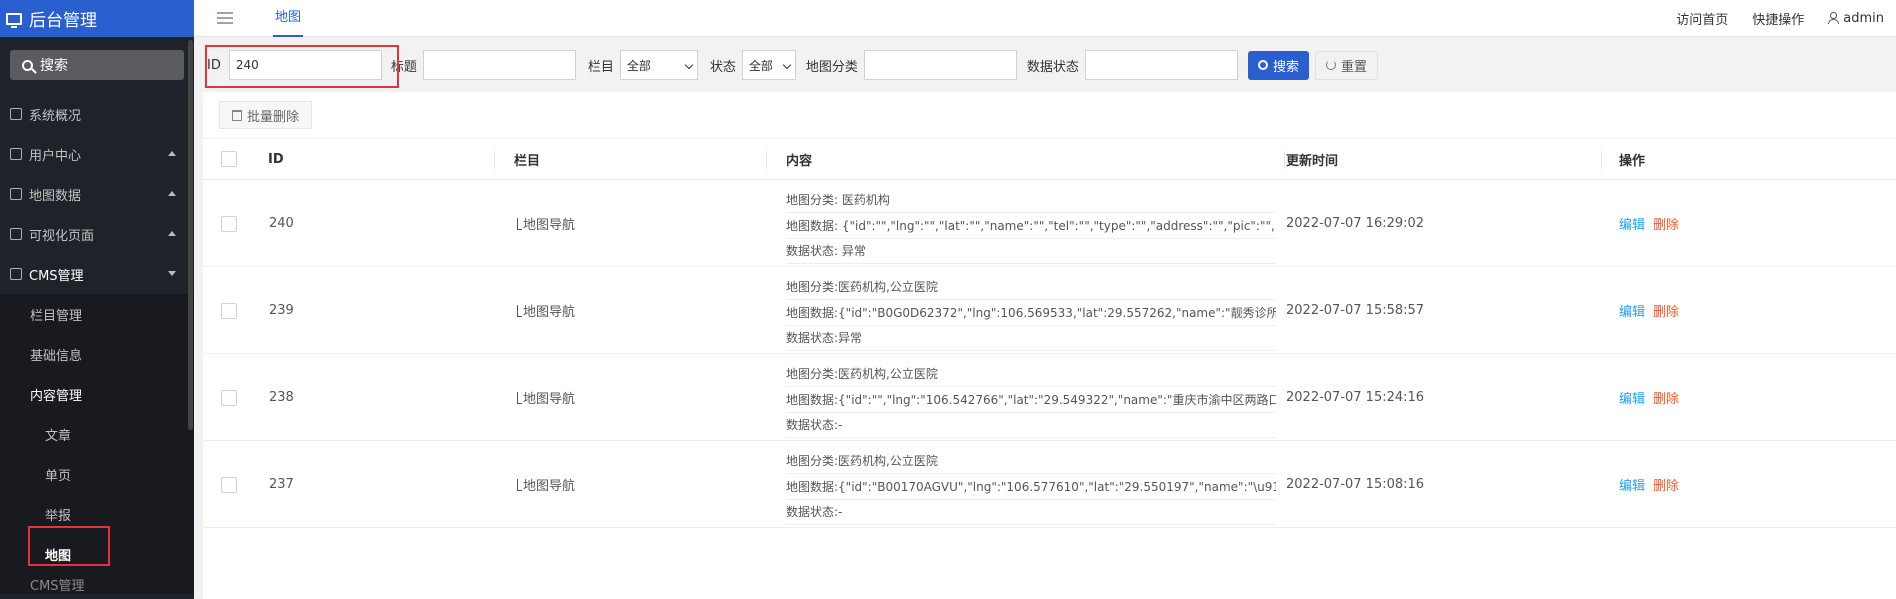  Describe the element at coordinates (97, 584) in the screenshot. I see `sidebar-item-cms-cut: CMS管理` at that location.